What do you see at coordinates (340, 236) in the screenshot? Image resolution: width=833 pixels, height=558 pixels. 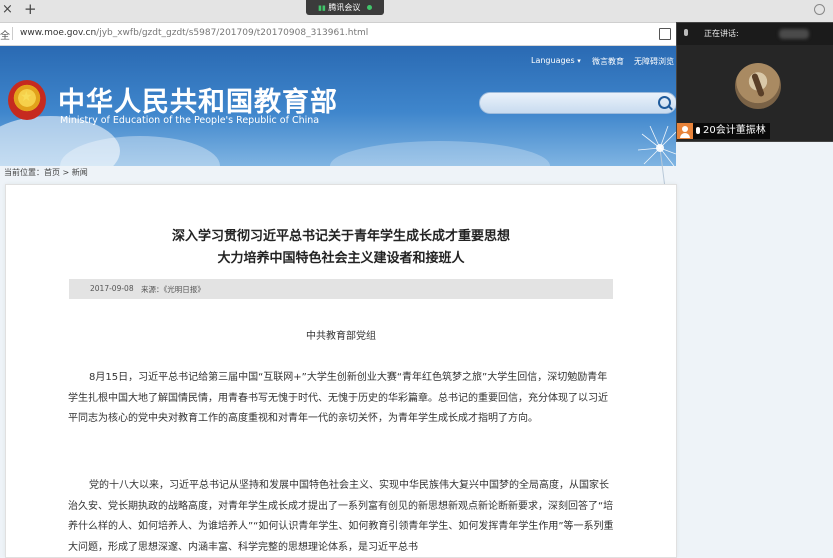 I see `article-title-line-1: 深入学习贯彻习近平总书记关于青年学生成长成才重要思想` at bounding box center [340, 236].